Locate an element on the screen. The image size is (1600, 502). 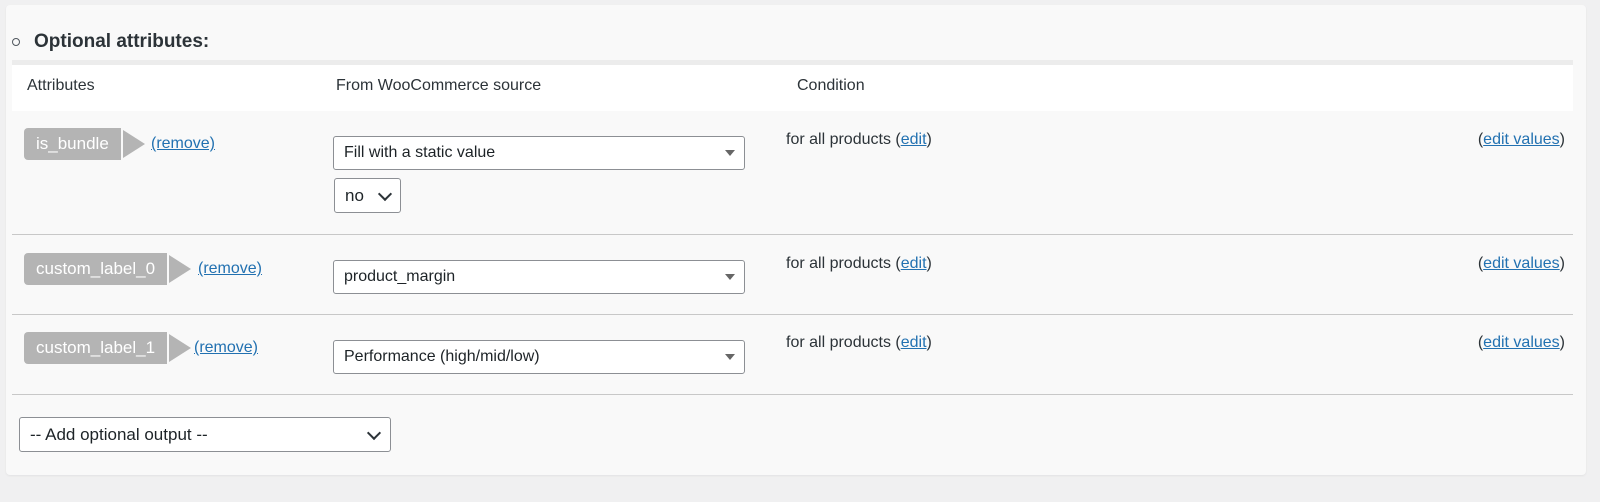
source-select: Performance (high/mid/low) is located at coordinates (539, 357).